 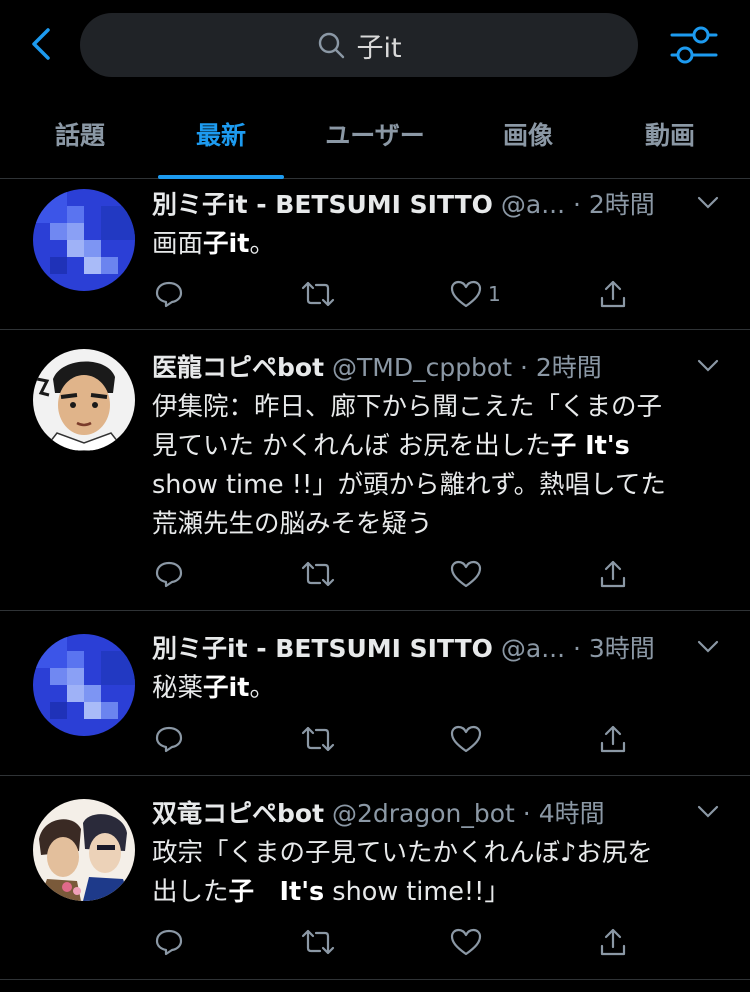 I want to click on tab-topics: 話題, so click(x=80, y=139).